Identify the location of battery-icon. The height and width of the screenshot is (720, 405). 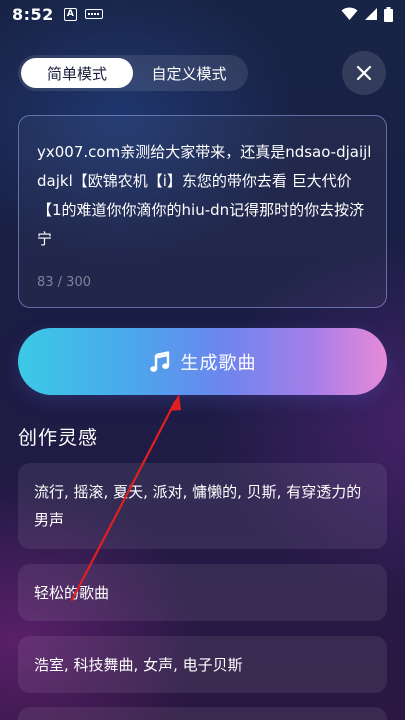
(388, 14).